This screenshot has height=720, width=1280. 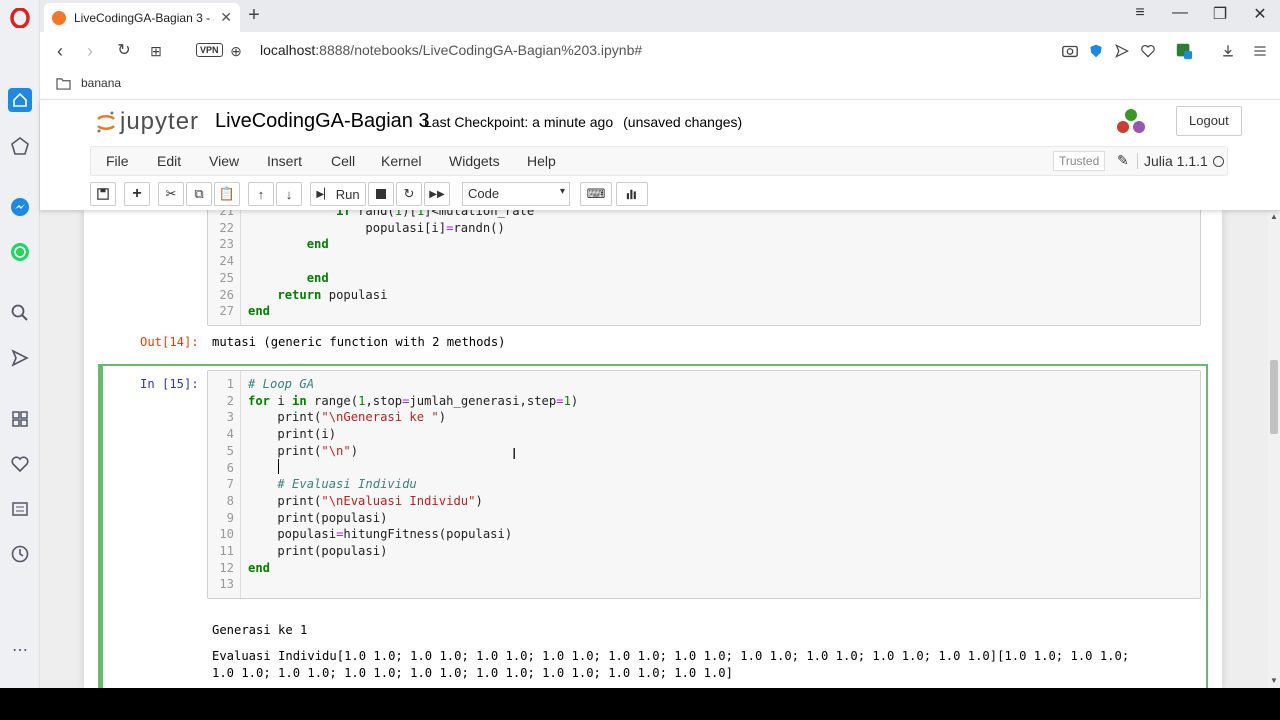 I want to click on code-text: # Evaluasi Individu, so click(x=332, y=484).